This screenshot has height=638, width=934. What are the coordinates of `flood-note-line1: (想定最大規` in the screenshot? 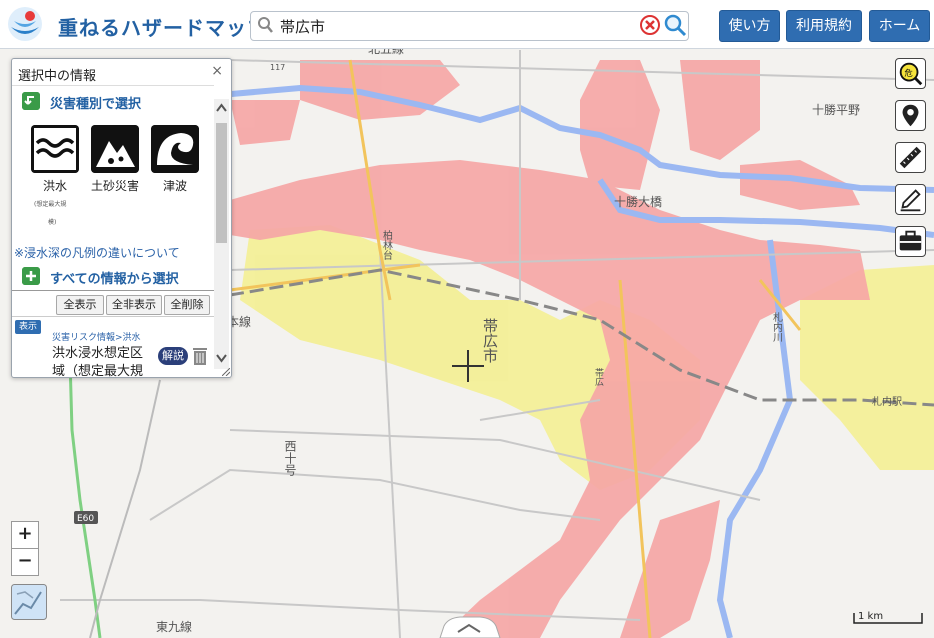 It's located at (50, 204).